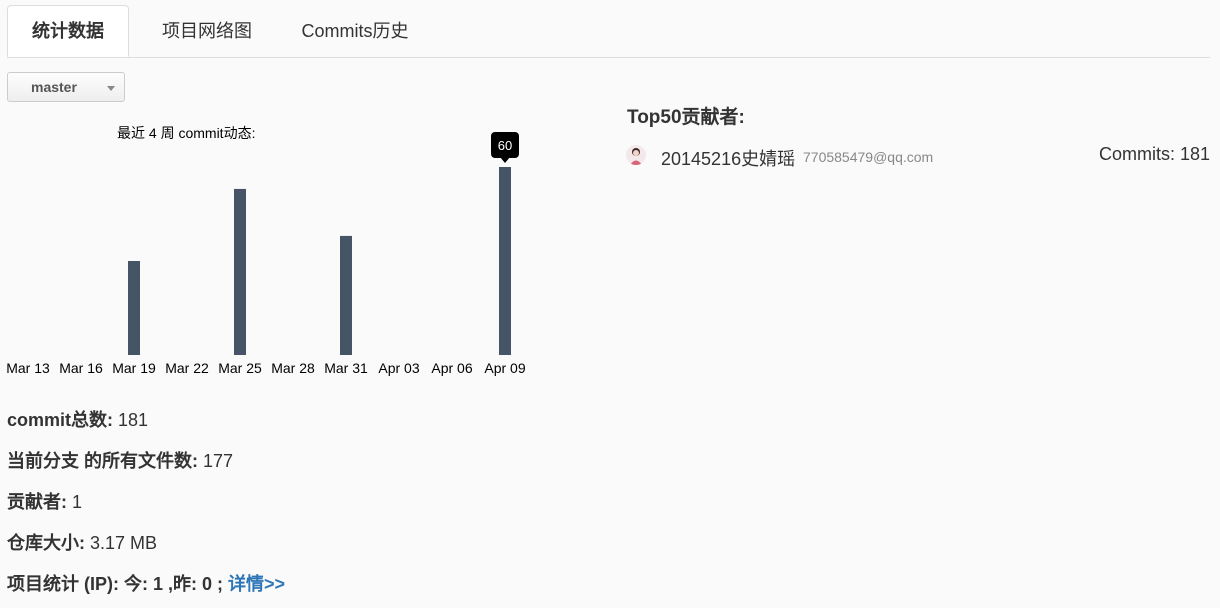 The image size is (1220, 608). I want to click on tab-commits-history: Commits历史, so click(355, 31).